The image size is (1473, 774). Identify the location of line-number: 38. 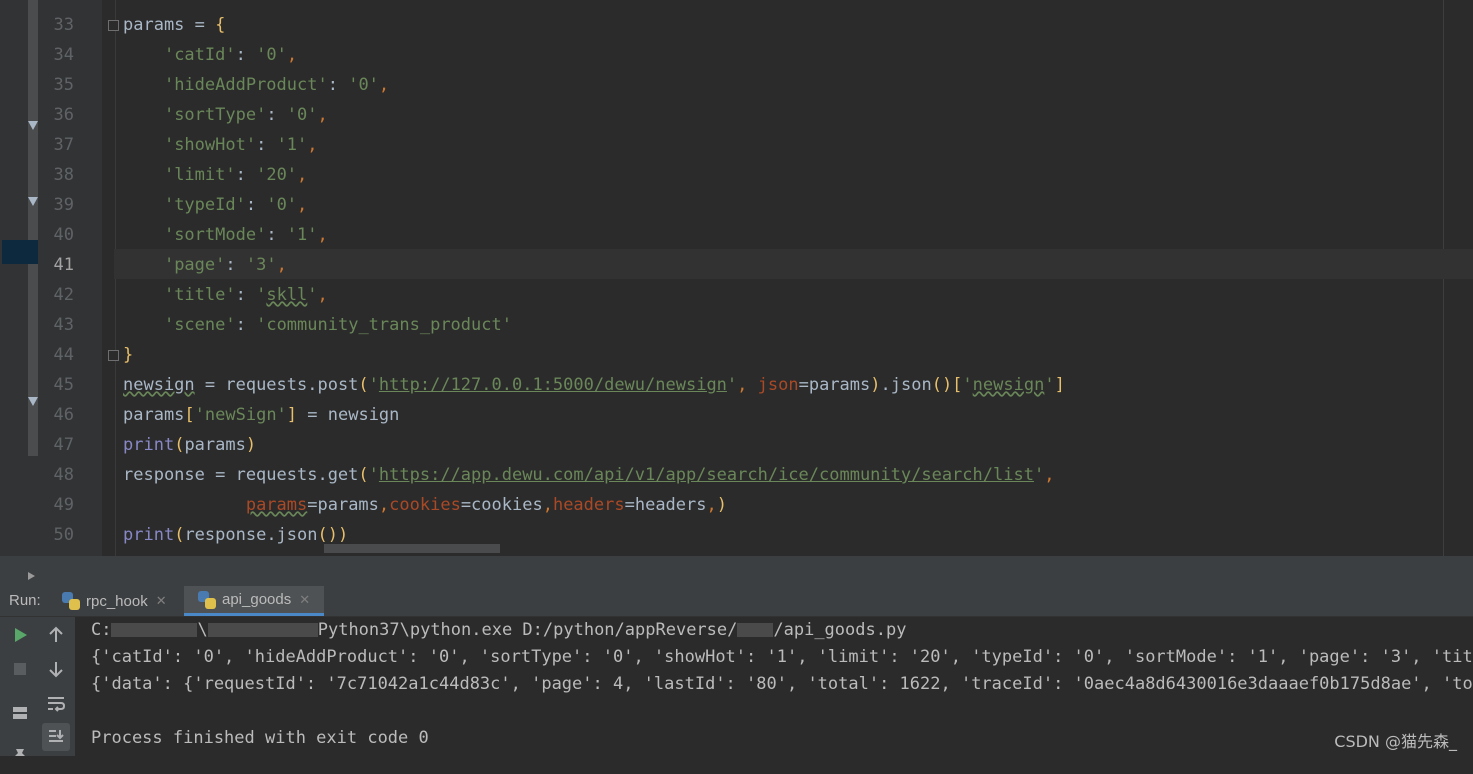
(63, 175).